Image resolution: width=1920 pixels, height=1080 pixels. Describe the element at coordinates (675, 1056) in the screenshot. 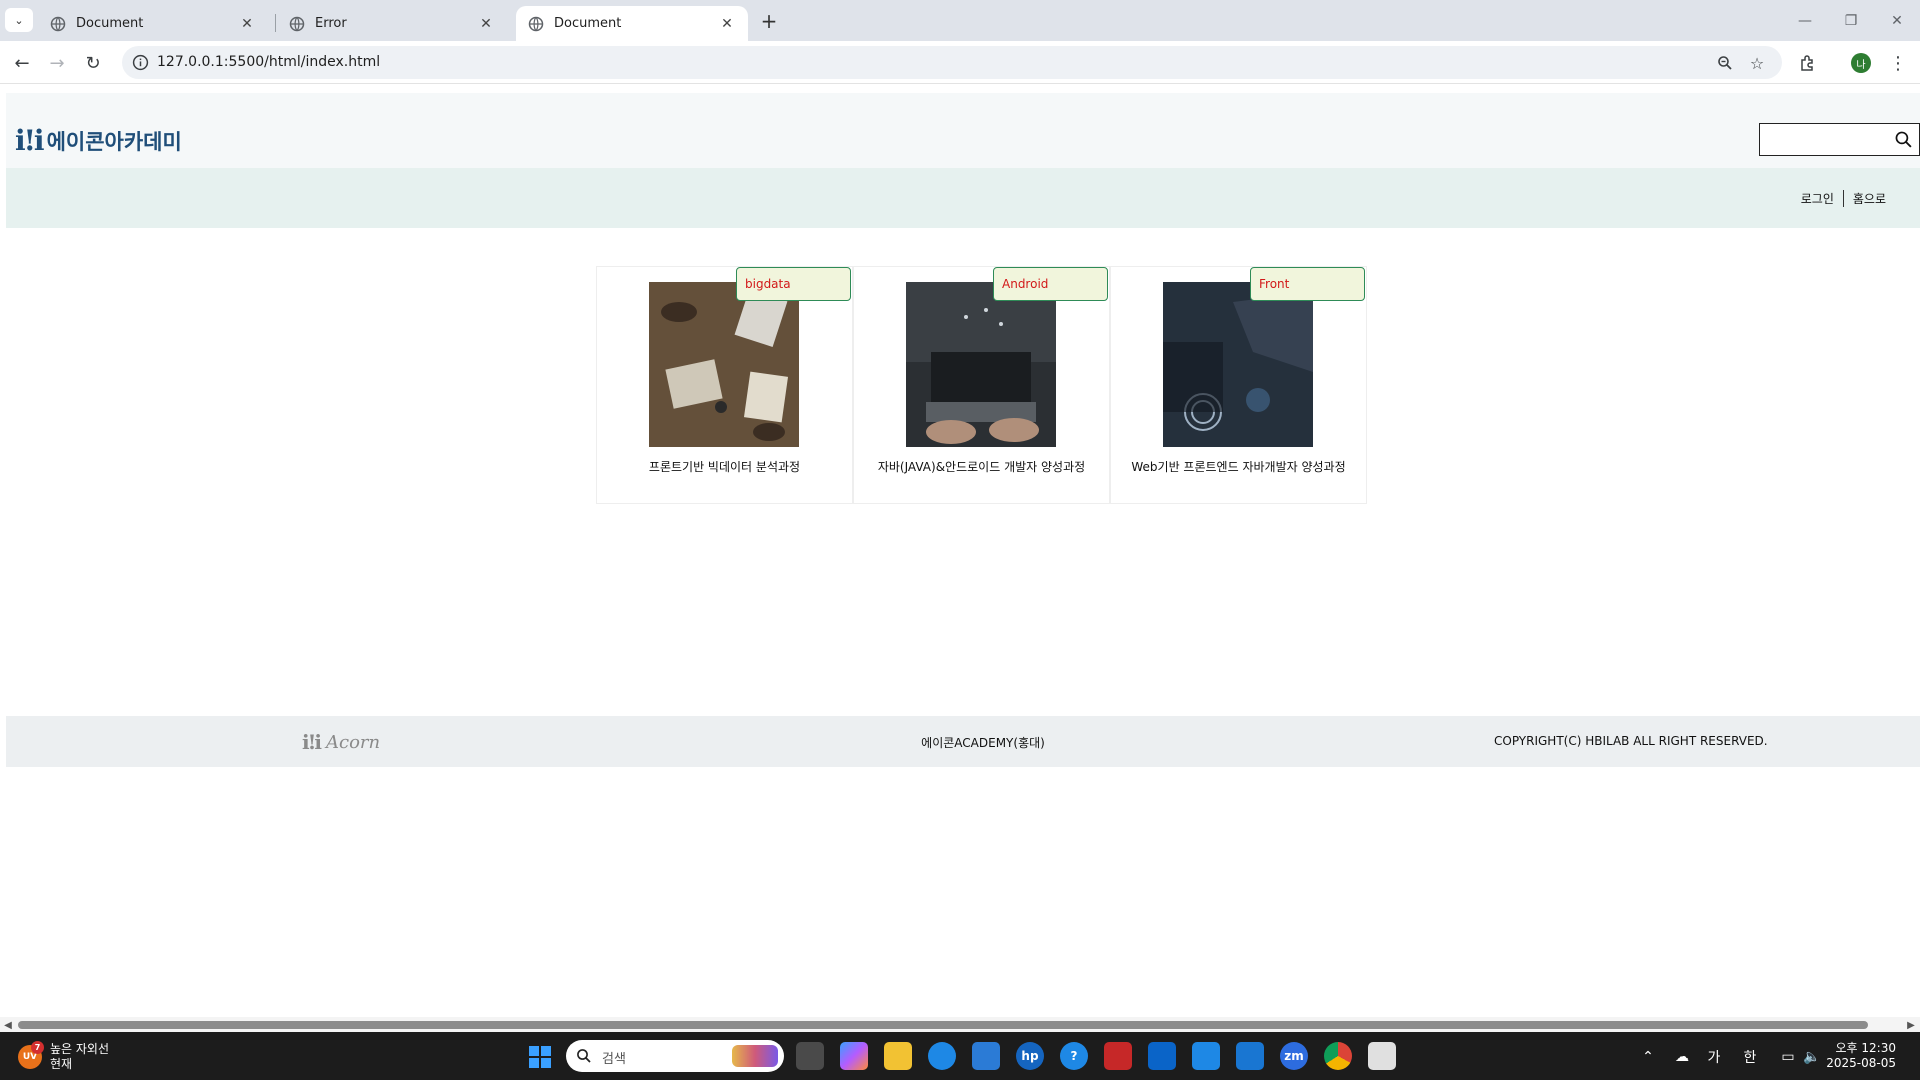

I see `taskbar-search-box: 검색` at that location.